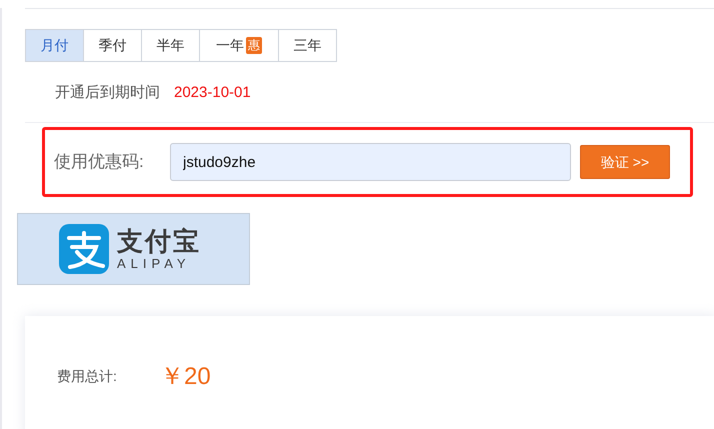 This screenshot has width=714, height=429. What do you see at coordinates (185, 377) in the screenshot?
I see `total-amount: ￥20` at bounding box center [185, 377].